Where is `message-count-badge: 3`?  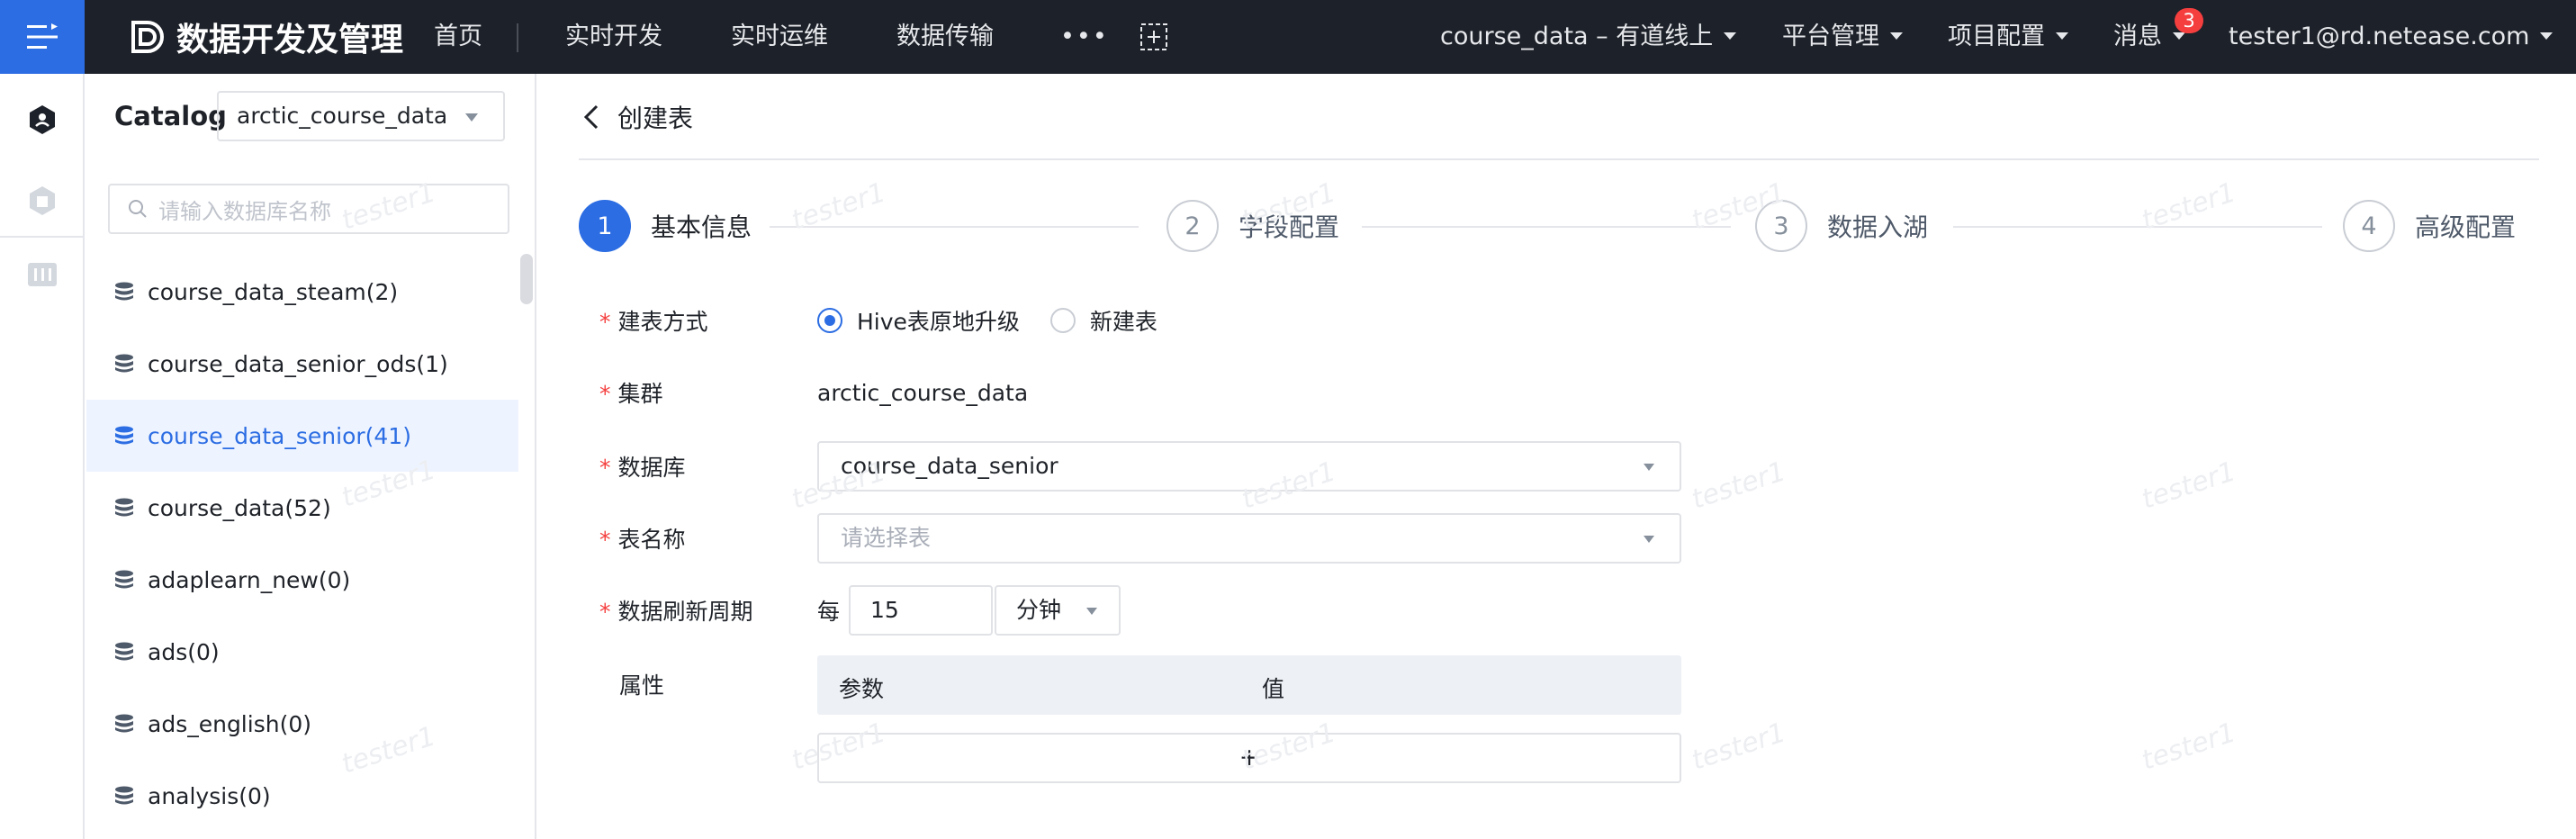 message-count-badge: 3 is located at coordinates (2189, 20).